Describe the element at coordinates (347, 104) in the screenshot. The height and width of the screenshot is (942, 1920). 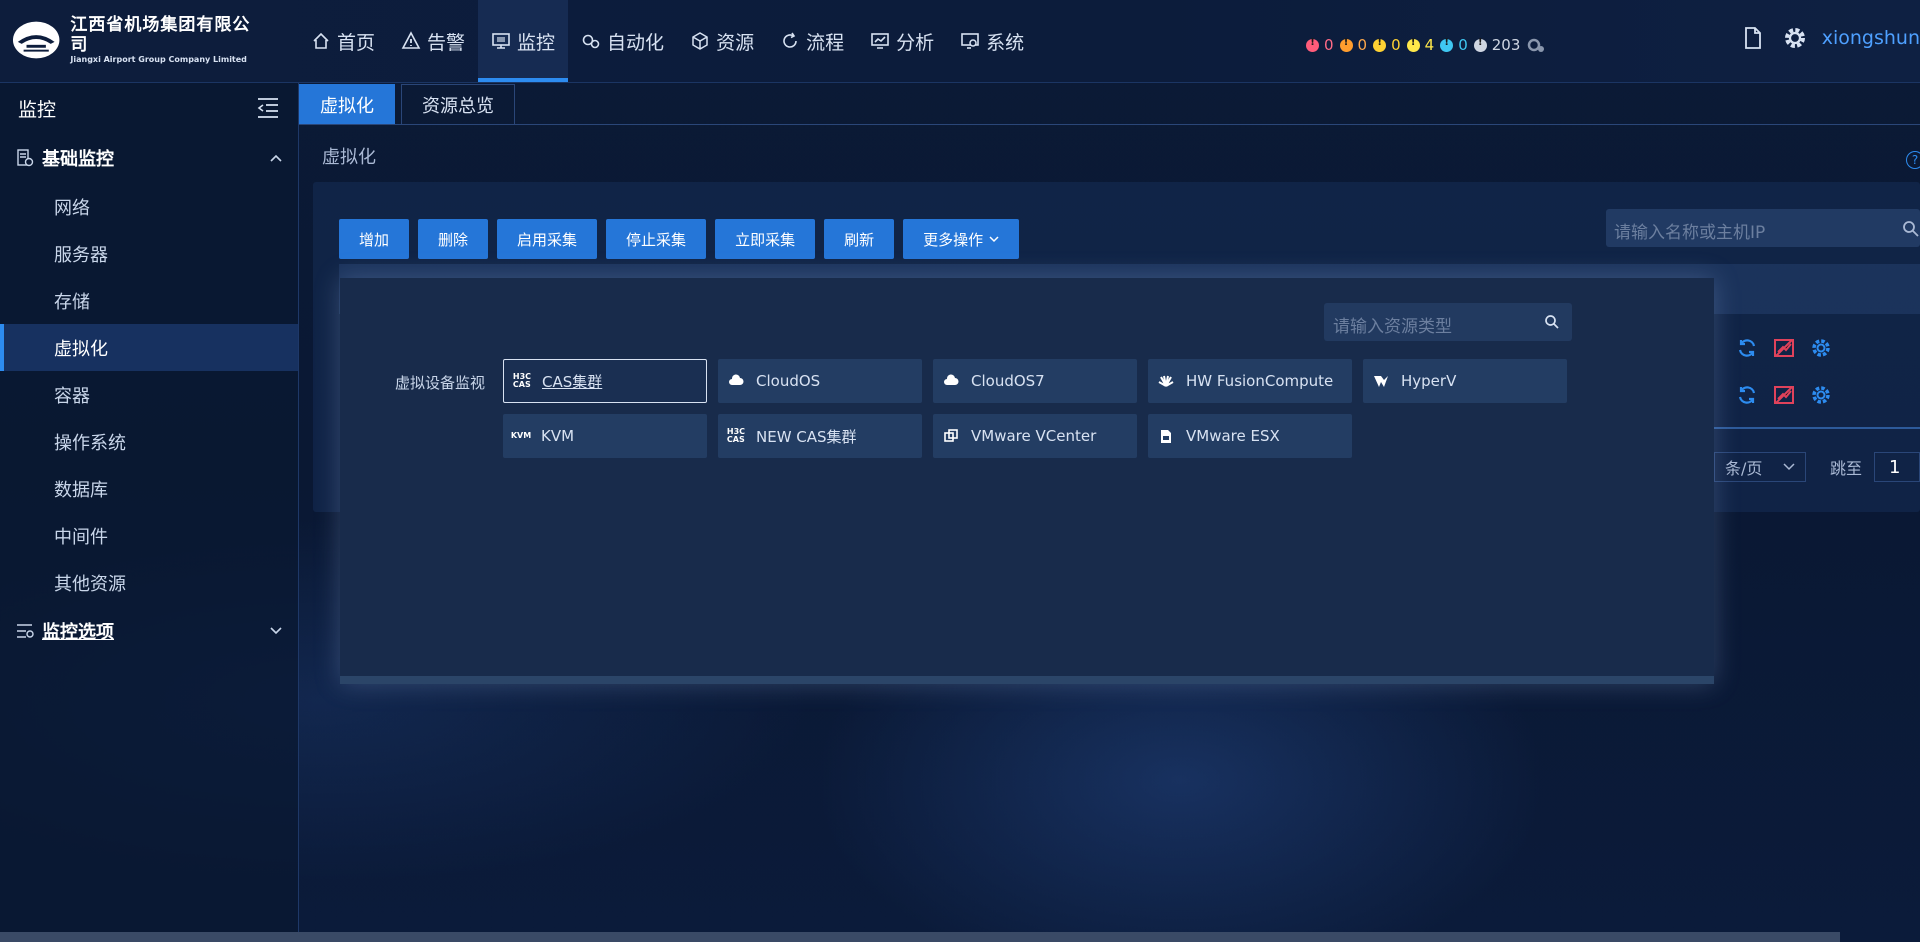
I see `tab-virtualization: 虚拟化` at that location.